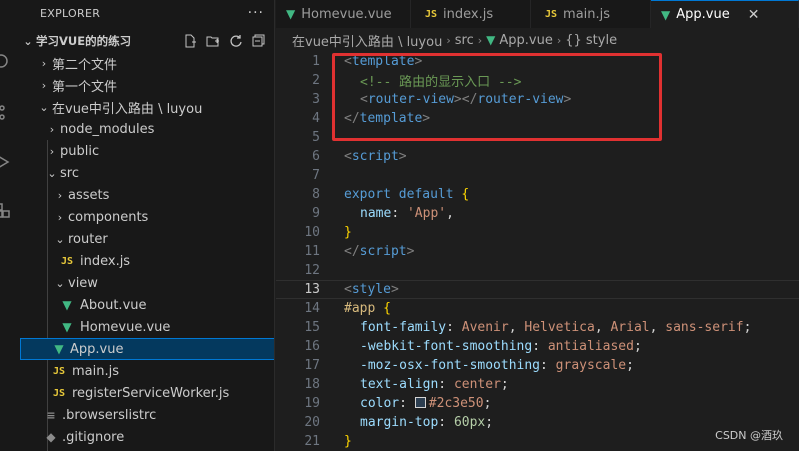 The image size is (799, 451). What do you see at coordinates (147, 41) in the screenshot?
I see `project-root: ⌄ 学习VUE的的练习` at bounding box center [147, 41].